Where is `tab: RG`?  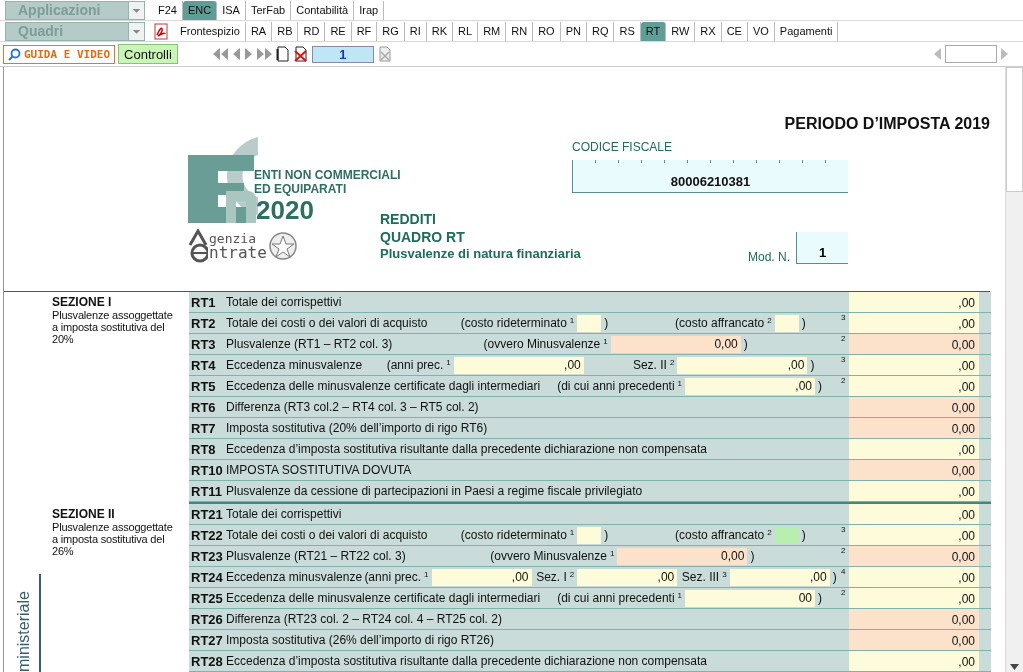
tab: RG is located at coordinates (391, 31).